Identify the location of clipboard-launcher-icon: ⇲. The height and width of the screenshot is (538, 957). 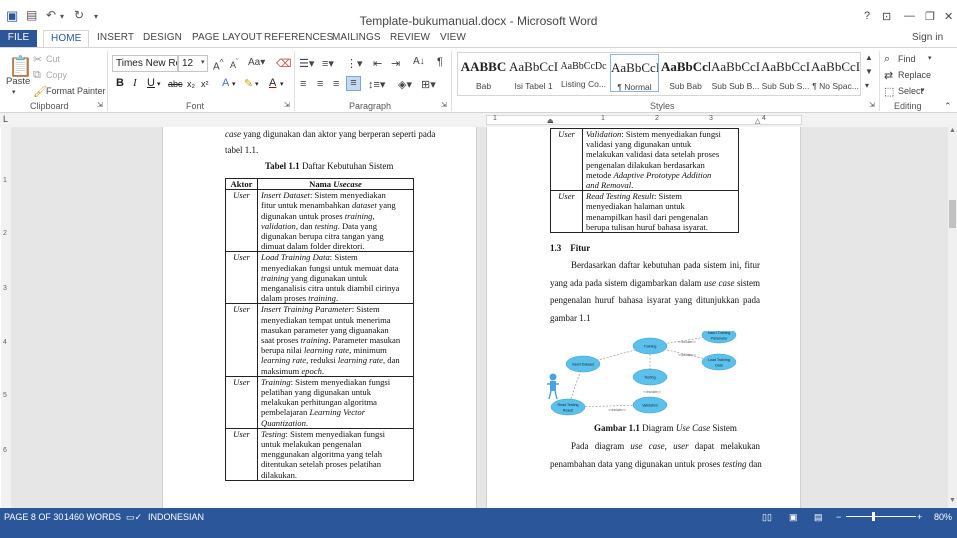
(100, 105).